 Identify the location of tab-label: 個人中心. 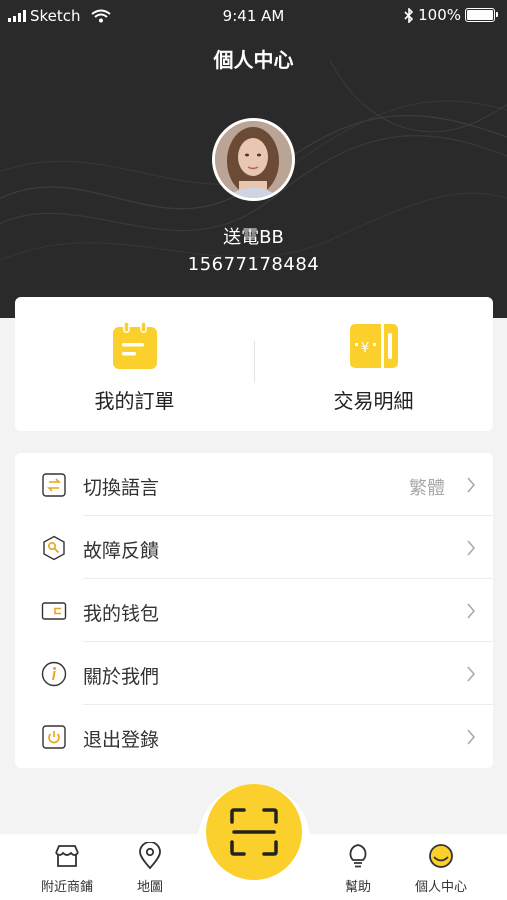
(440, 887).